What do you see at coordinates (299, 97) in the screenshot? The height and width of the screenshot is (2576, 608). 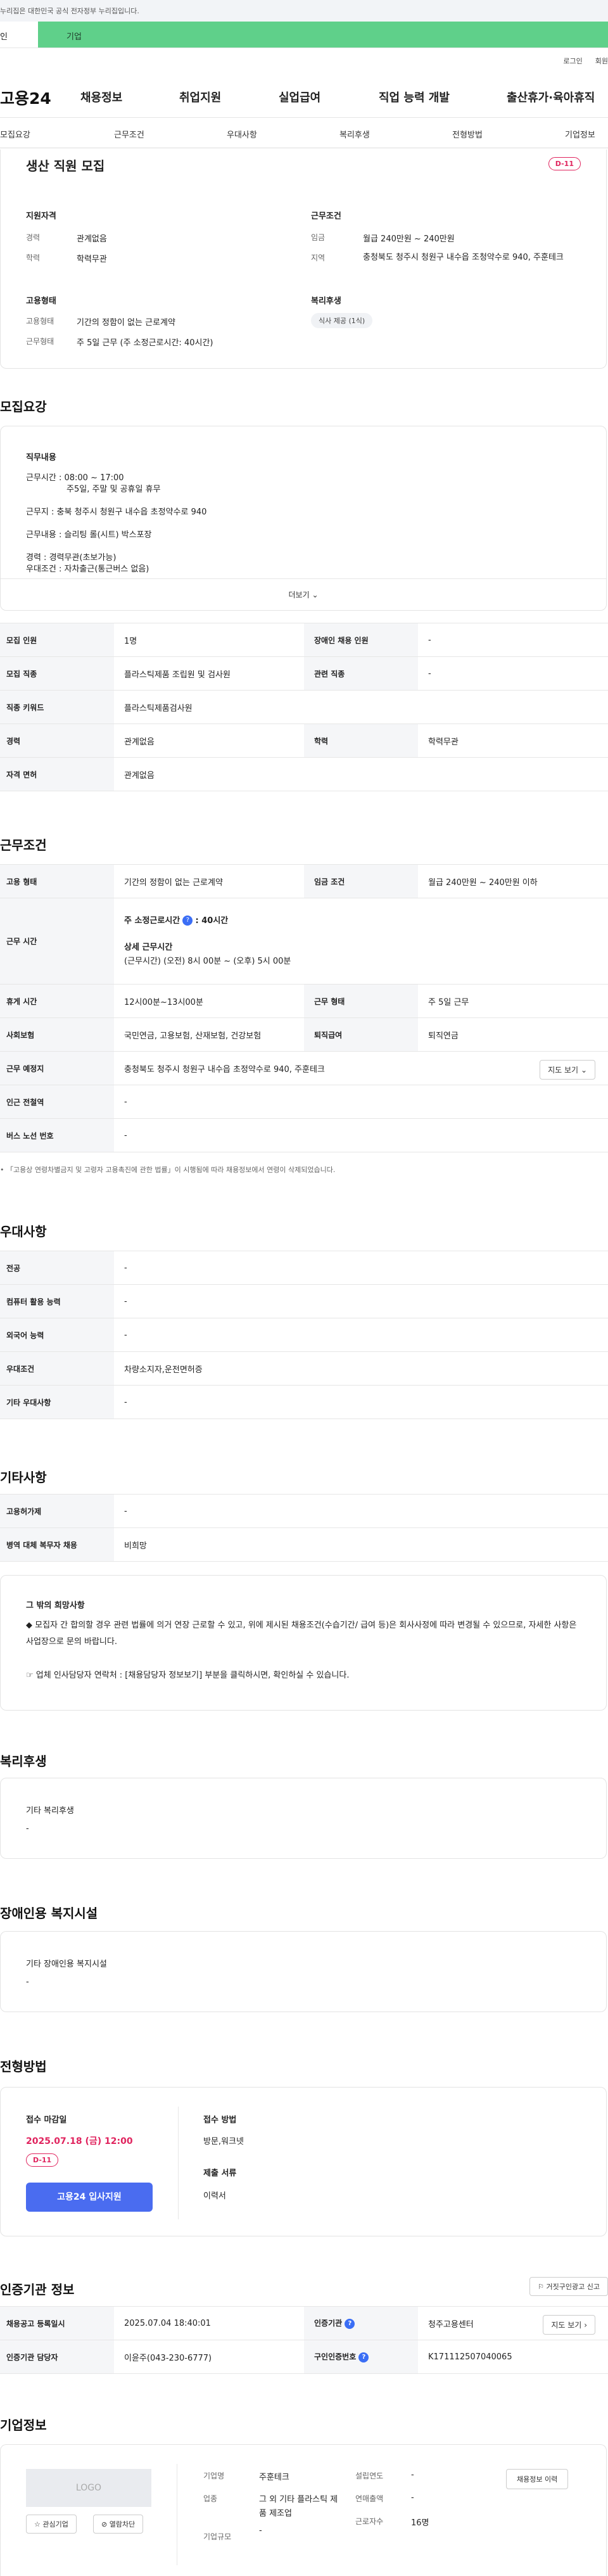 I see `gnb-item-unemployment-benefit: 실업급여` at bounding box center [299, 97].